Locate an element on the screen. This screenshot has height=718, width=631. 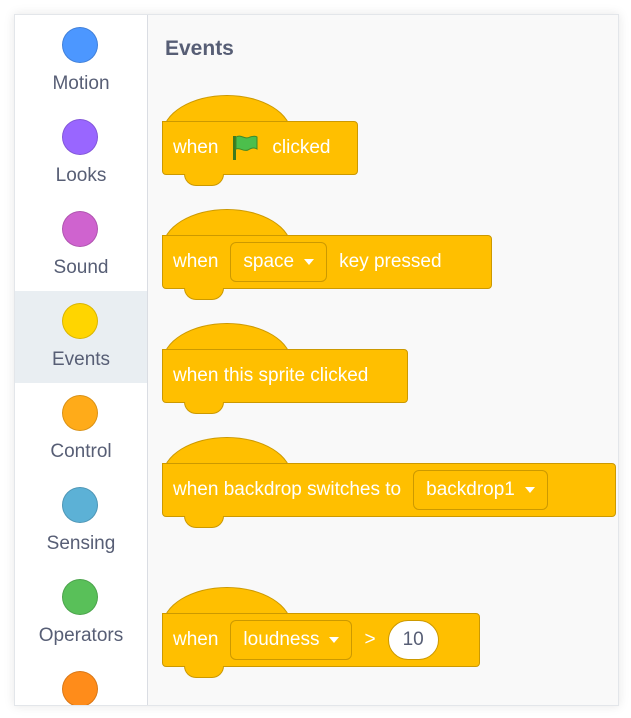
key-dropdown: space is located at coordinates (279, 262).